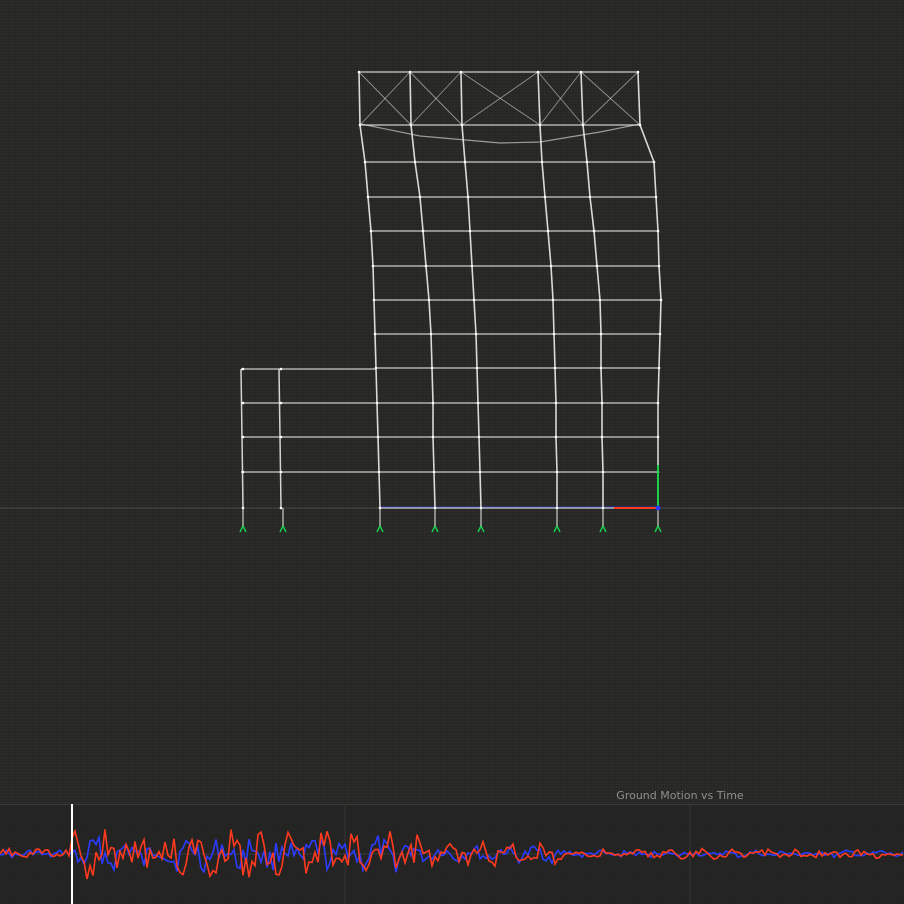 The width and height of the screenshot is (904, 904). What do you see at coordinates (452, 854) in the screenshot?
I see `ground-motion-traces` at bounding box center [452, 854].